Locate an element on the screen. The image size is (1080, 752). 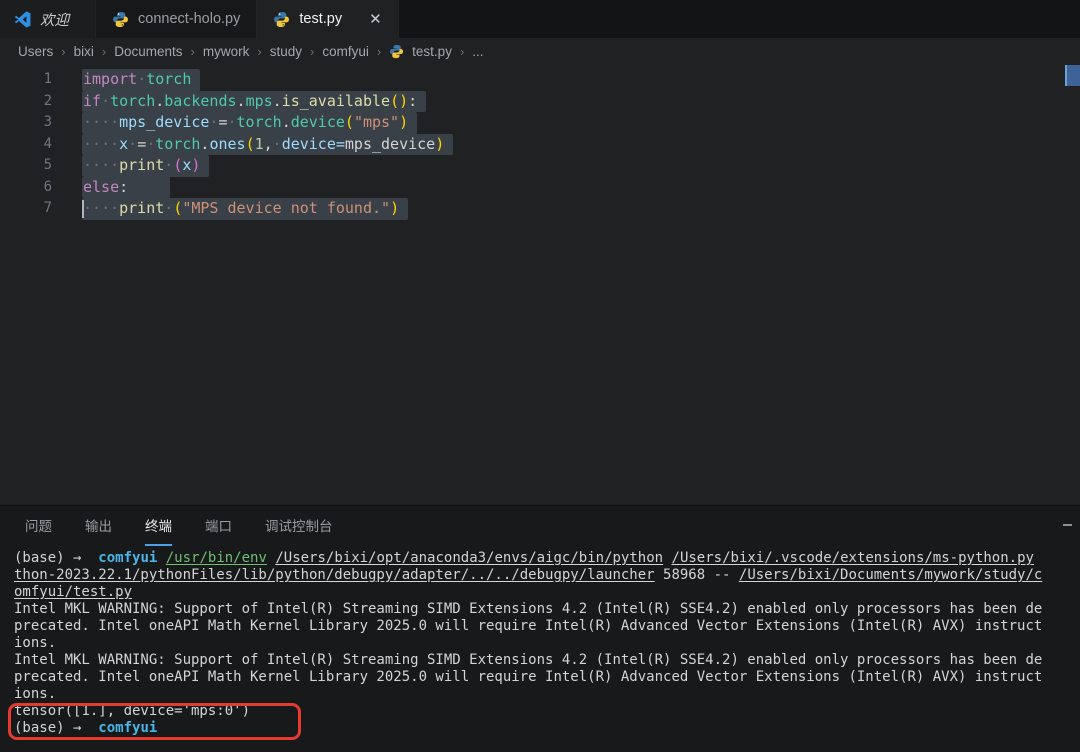
editor-tab-bar: 欢迎 connect-holo.py test.py ✕ is located at coordinates (540, 19).